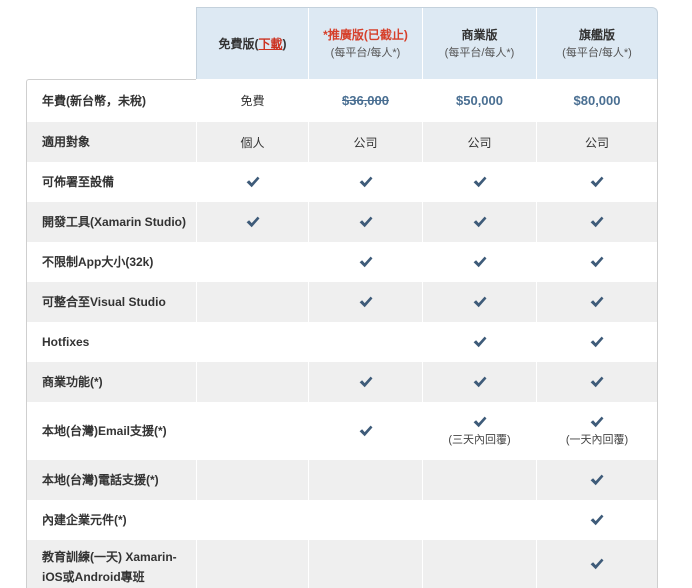 The image size is (692, 588). What do you see at coordinates (365, 100) in the screenshot?
I see `price-struck: $36,000` at bounding box center [365, 100].